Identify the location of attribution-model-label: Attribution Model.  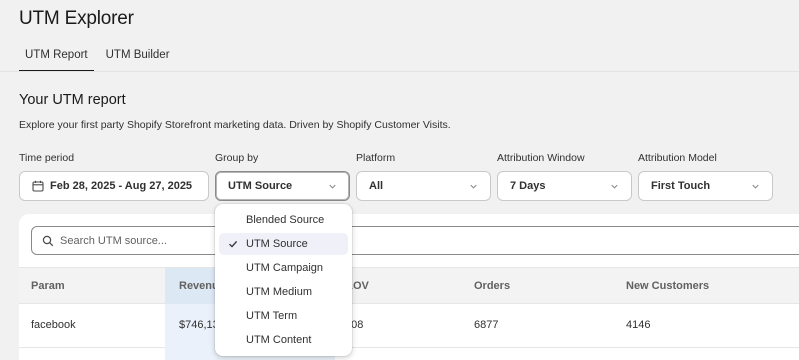
(677, 158).